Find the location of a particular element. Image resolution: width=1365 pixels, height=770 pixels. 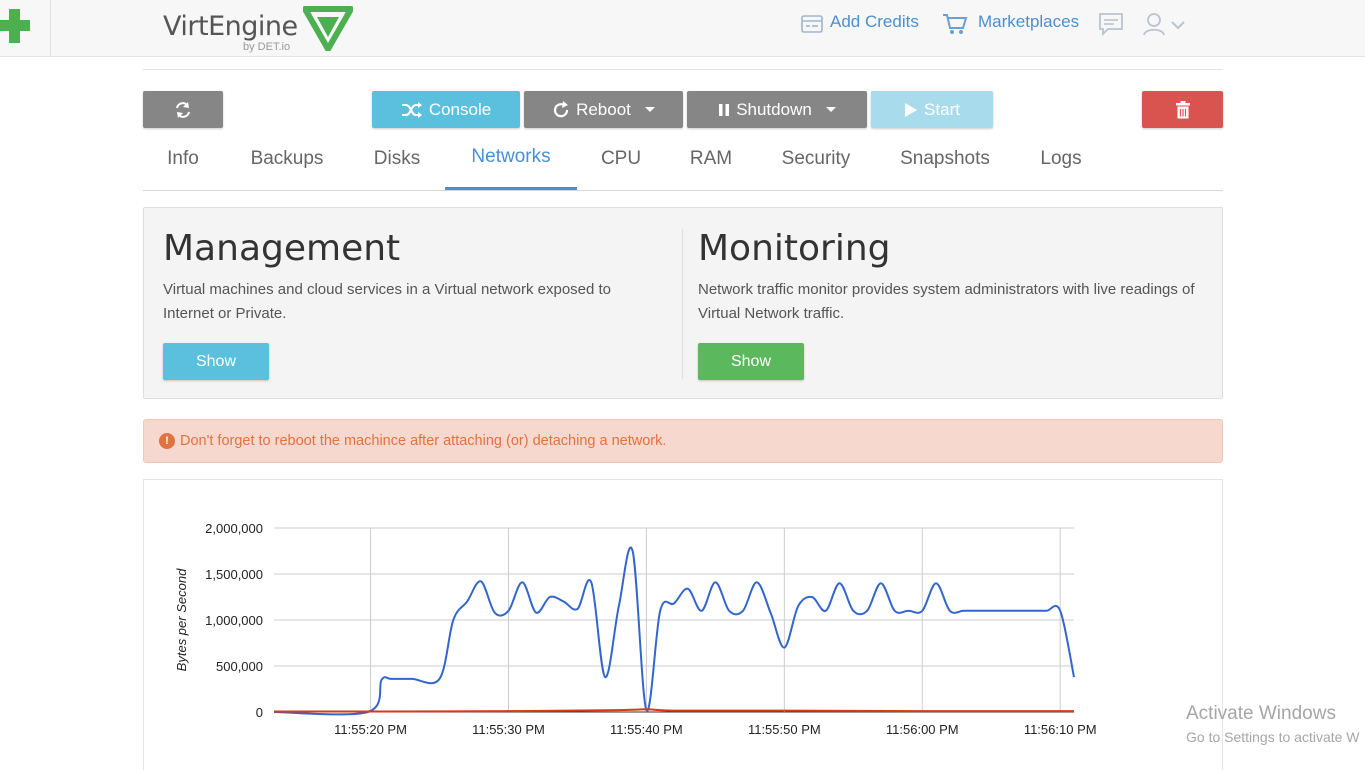

y-tick-label: 1,000,000 is located at coordinates (234, 620).